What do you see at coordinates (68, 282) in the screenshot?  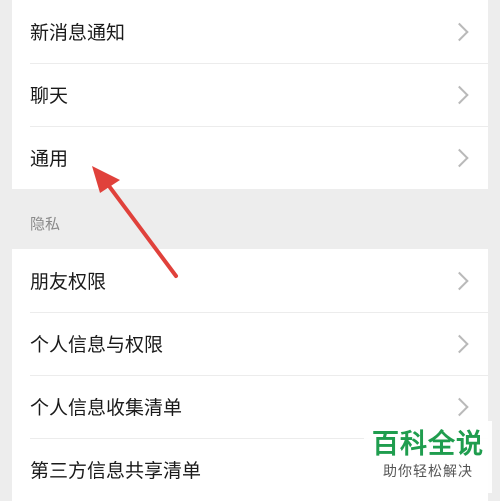 I see `settings-item-label: 朋友权限` at bounding box center [68, 282].